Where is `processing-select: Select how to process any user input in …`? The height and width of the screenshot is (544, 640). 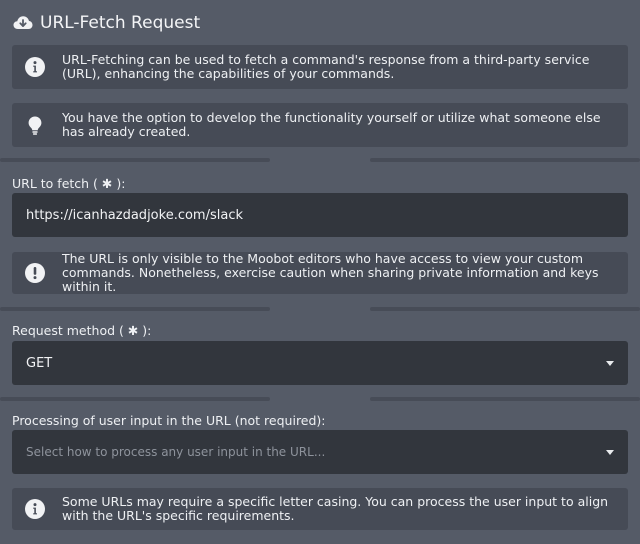
processing-select: Select how to process any user input in … is located at coordinates (320, 452).